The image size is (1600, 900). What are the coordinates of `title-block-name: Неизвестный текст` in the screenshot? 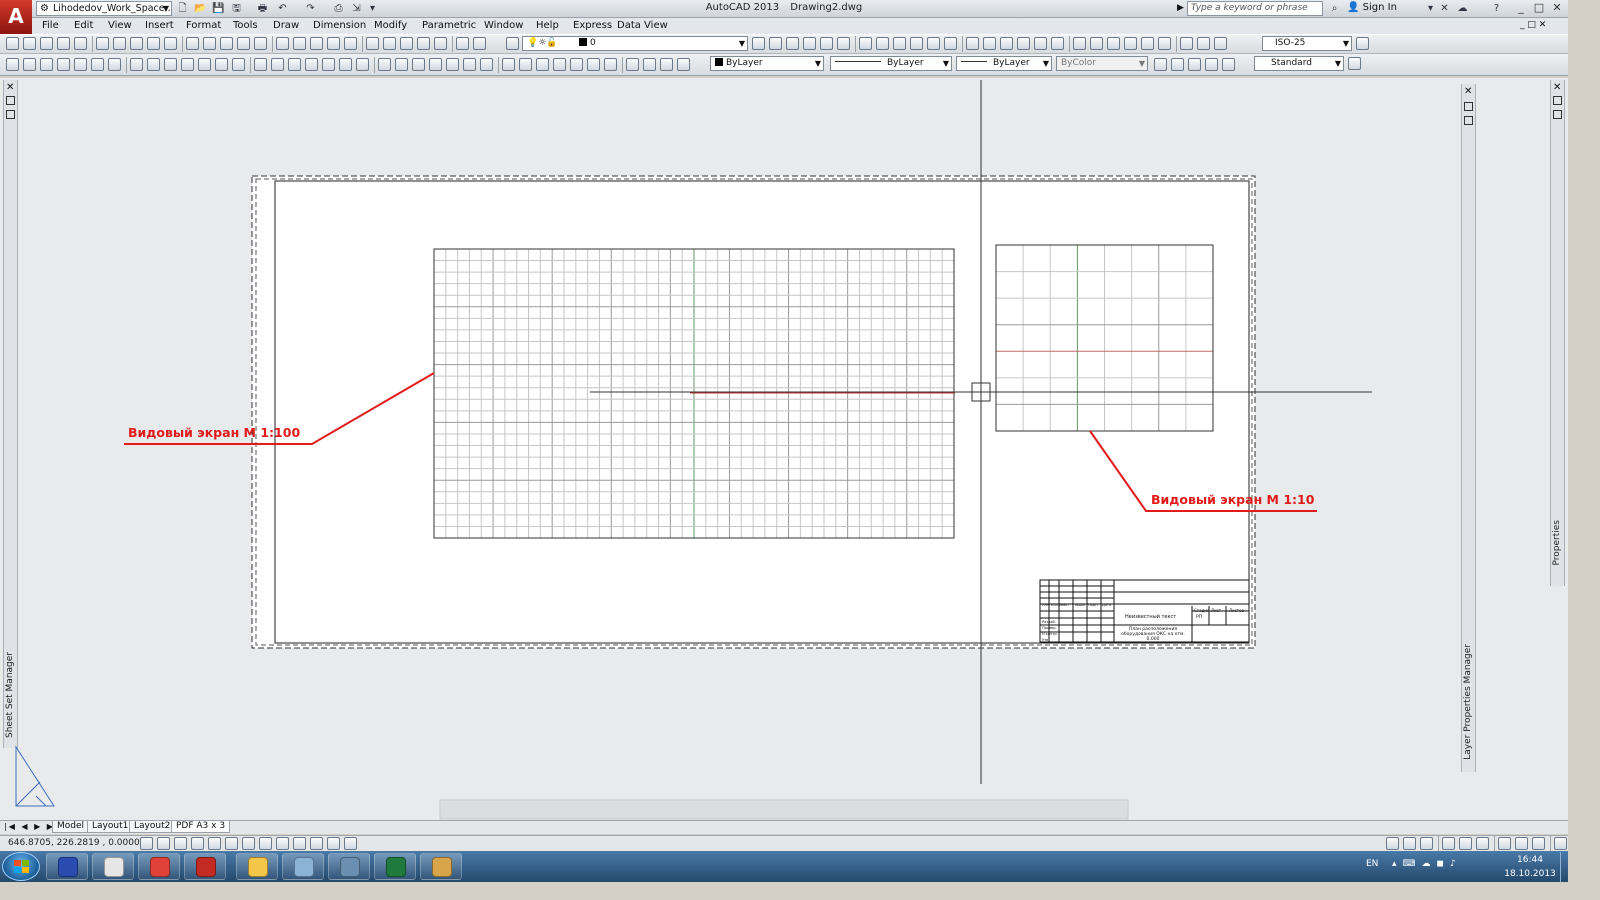 It's located at (1151, 617).